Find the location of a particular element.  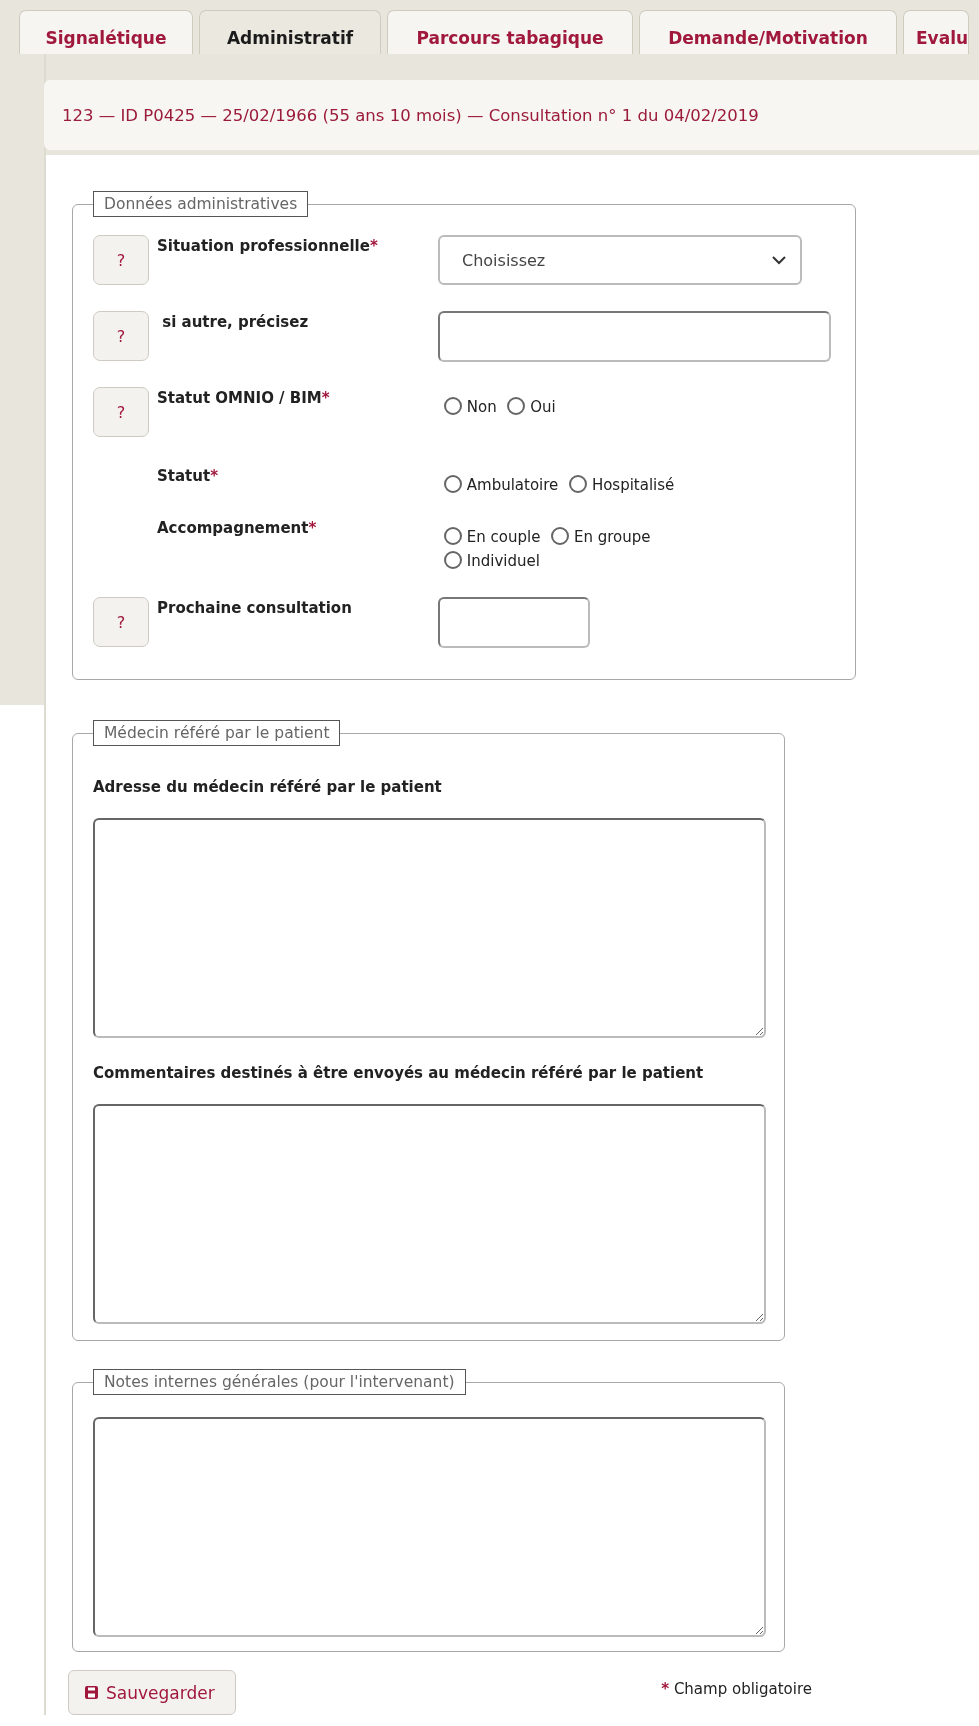

tab: Signalétique is located at coordinates (106, 32).